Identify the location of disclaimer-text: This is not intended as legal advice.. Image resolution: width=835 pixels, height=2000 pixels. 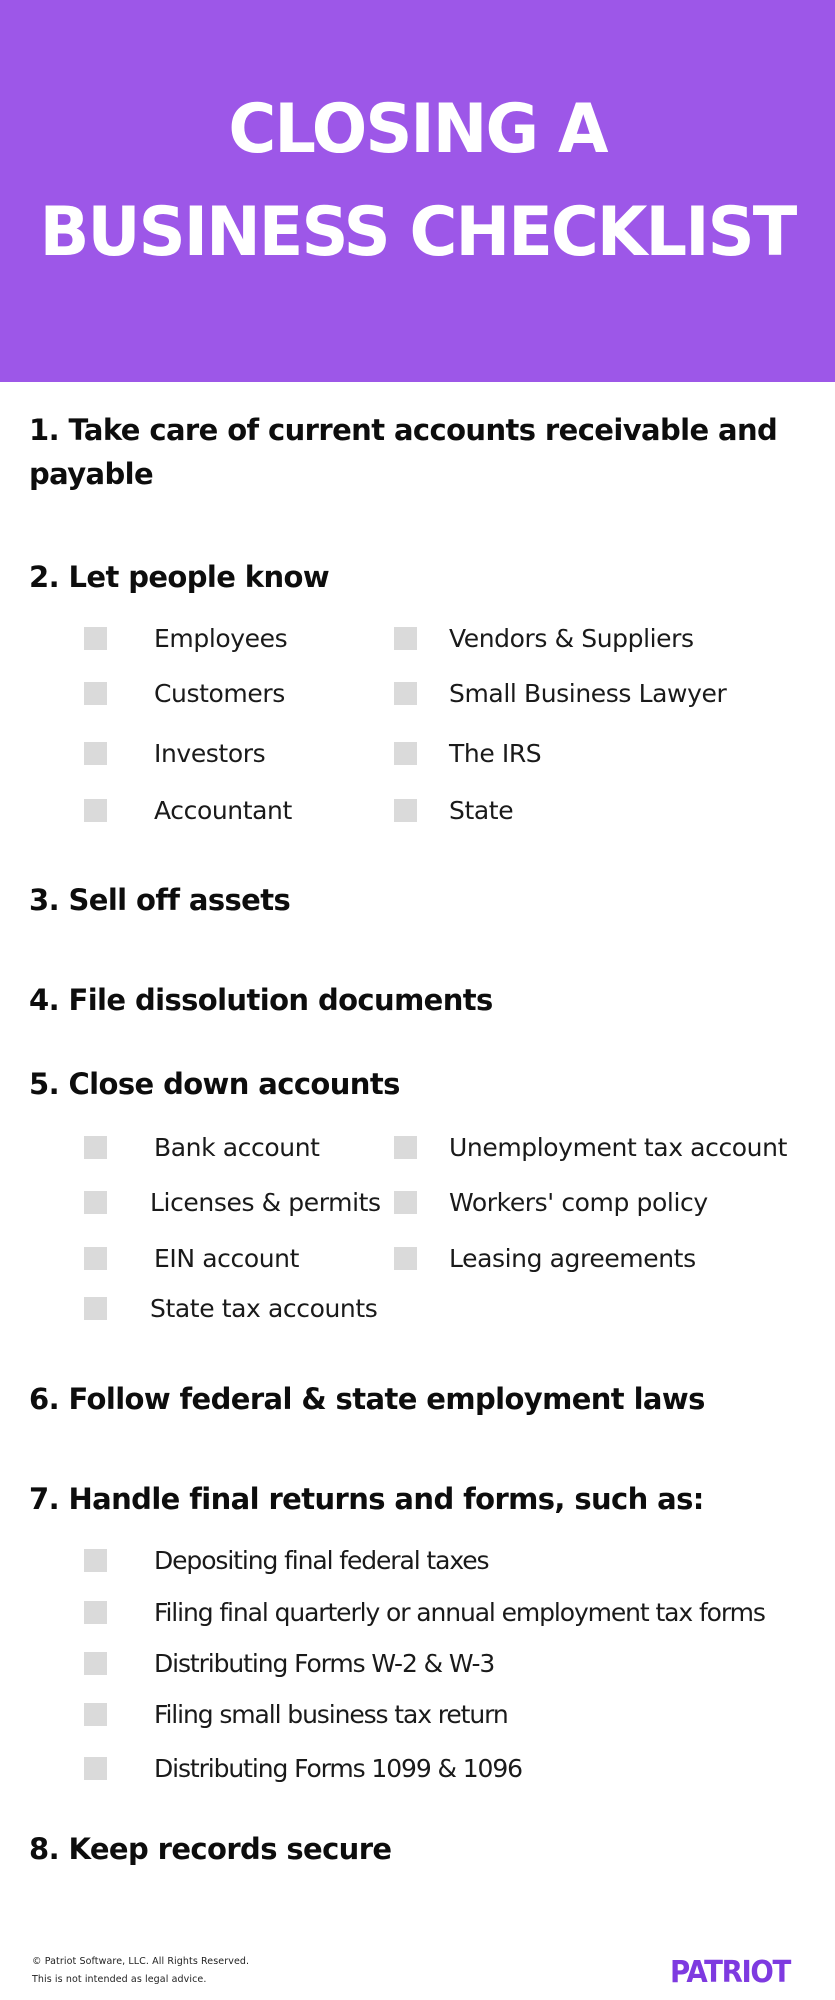
(119, 1979).